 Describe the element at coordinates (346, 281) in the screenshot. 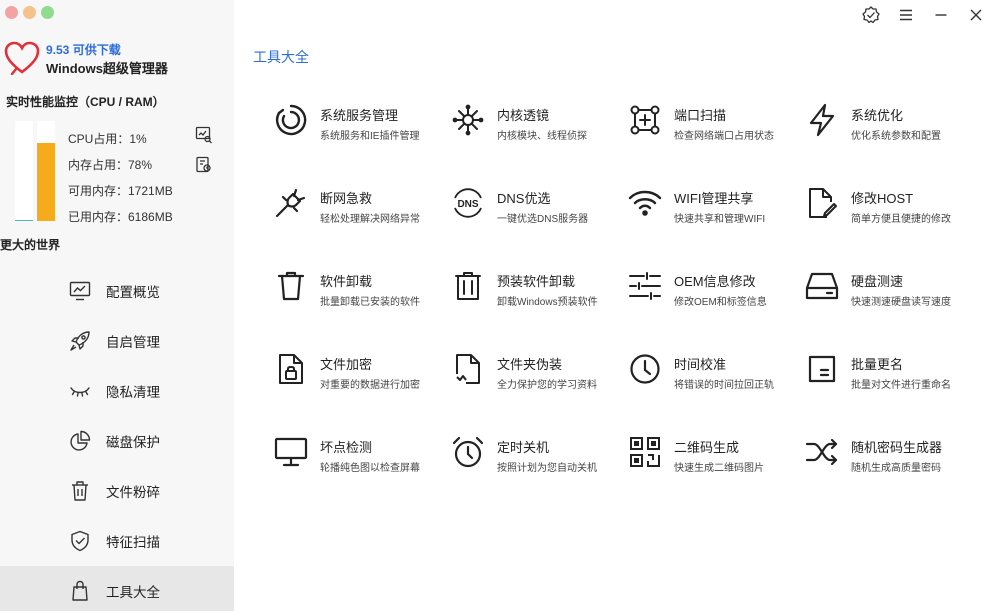

I see `tool-name: 软件卸载` at that location.